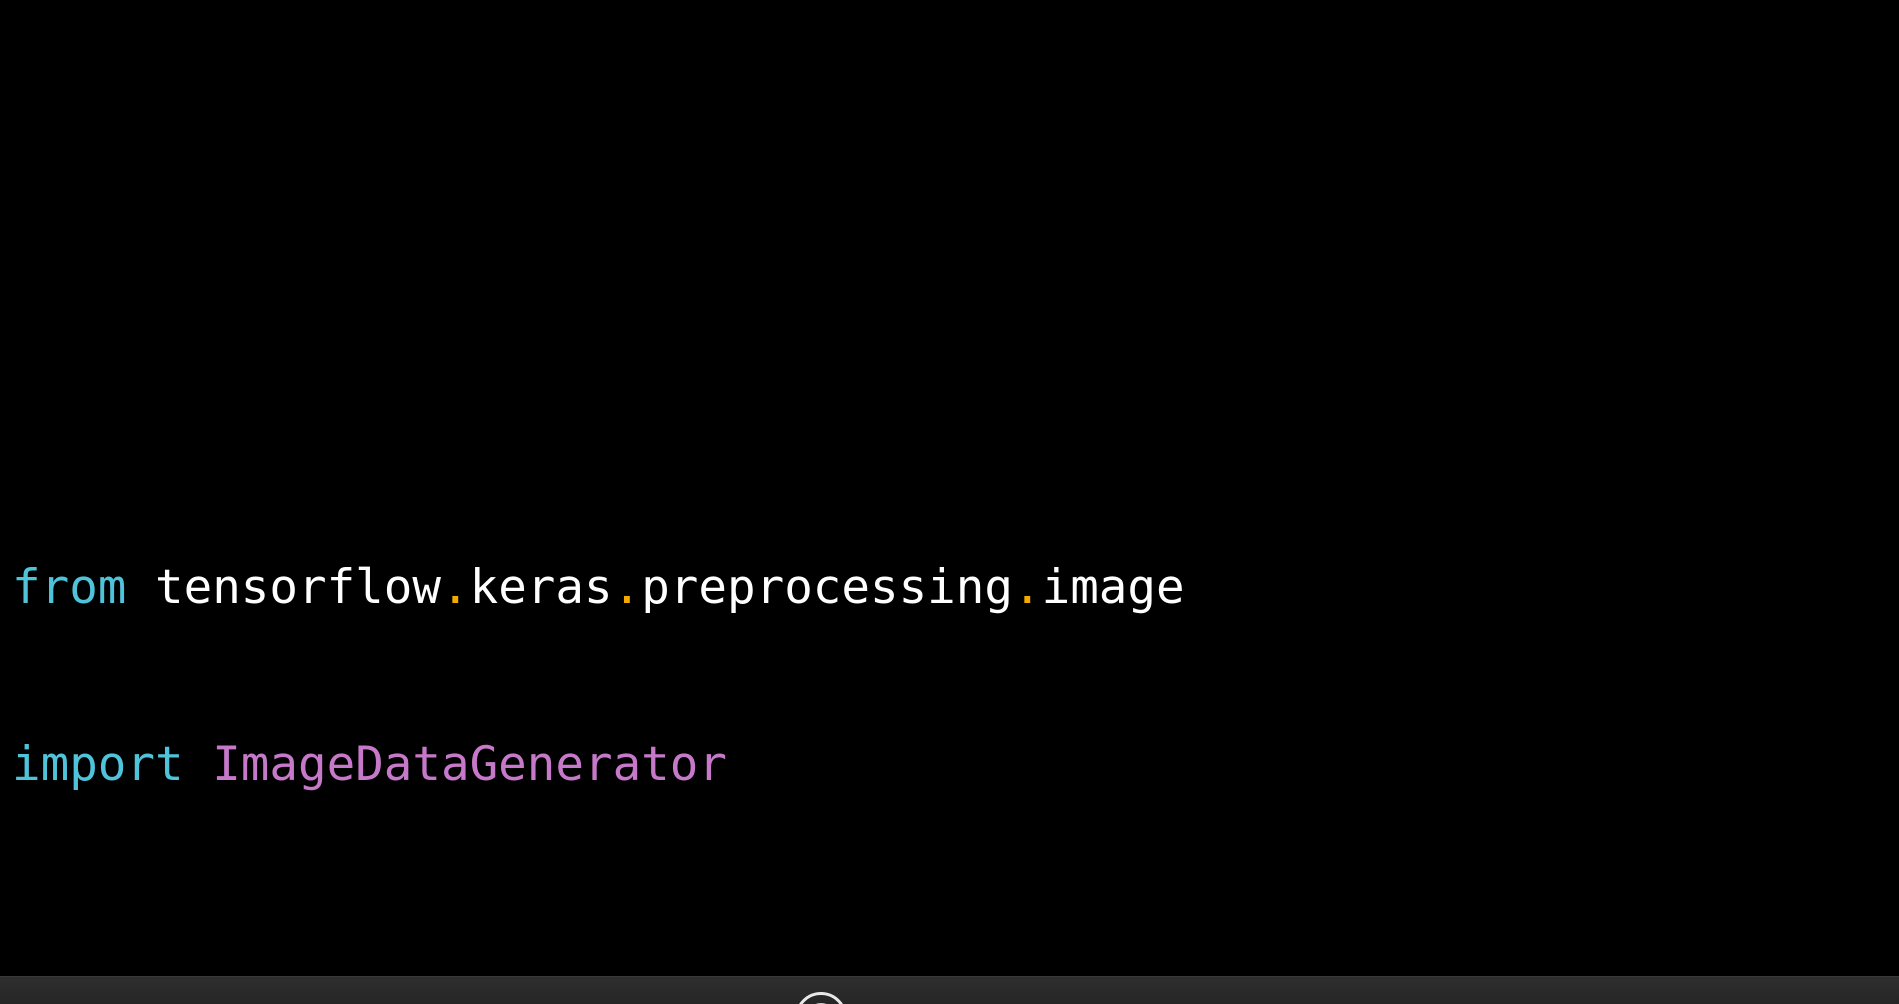 The height and width of the screenshot is (1004, 1899). What do you see at coordinates (949, 990) in the screenshot?
I see `bottom-toolbar` at bounding box center [949, 990].